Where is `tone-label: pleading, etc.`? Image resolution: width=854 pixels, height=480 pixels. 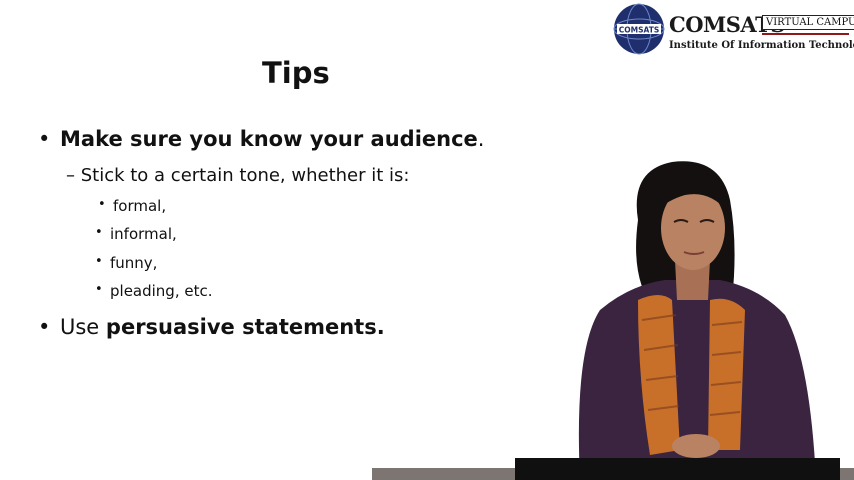 tone-label: pleading, etc. is located at coordinates (161, 291).